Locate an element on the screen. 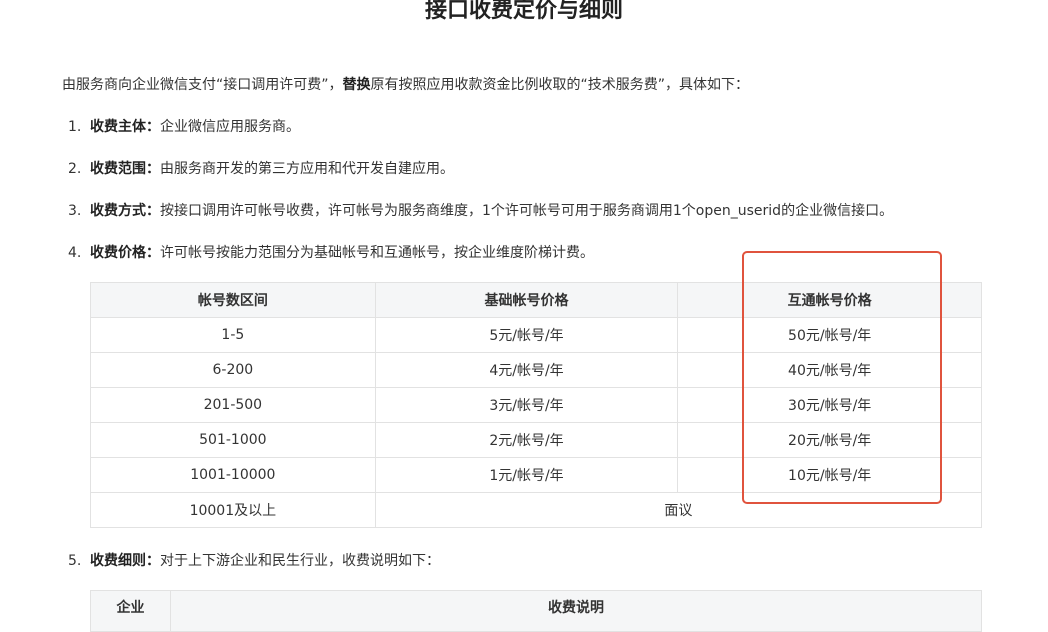 This screenshot has height=632, width=1048. cell-basic-price: 2元/帐号/年 is located at coordinates (526, 440).